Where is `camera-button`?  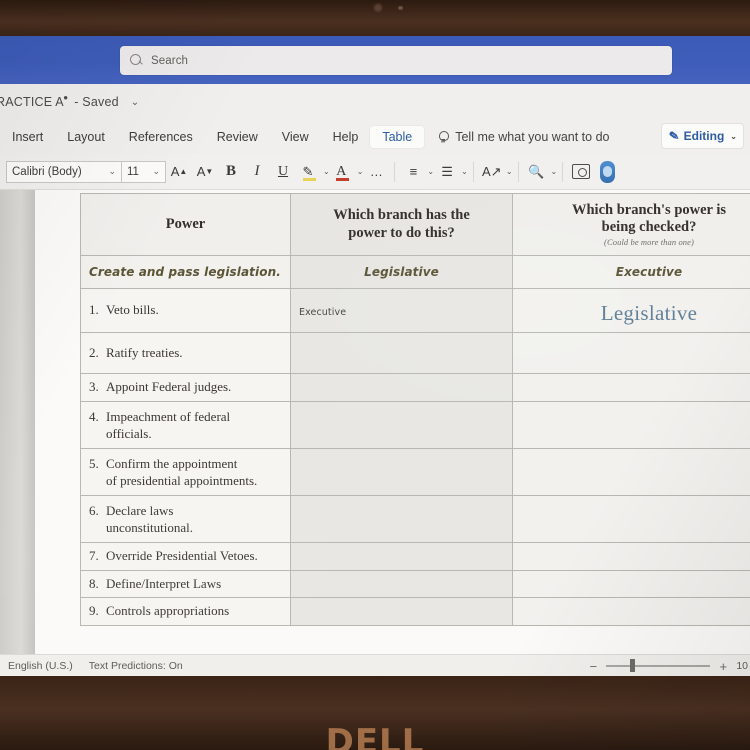
camera-button is located at coordinates (581, 172).